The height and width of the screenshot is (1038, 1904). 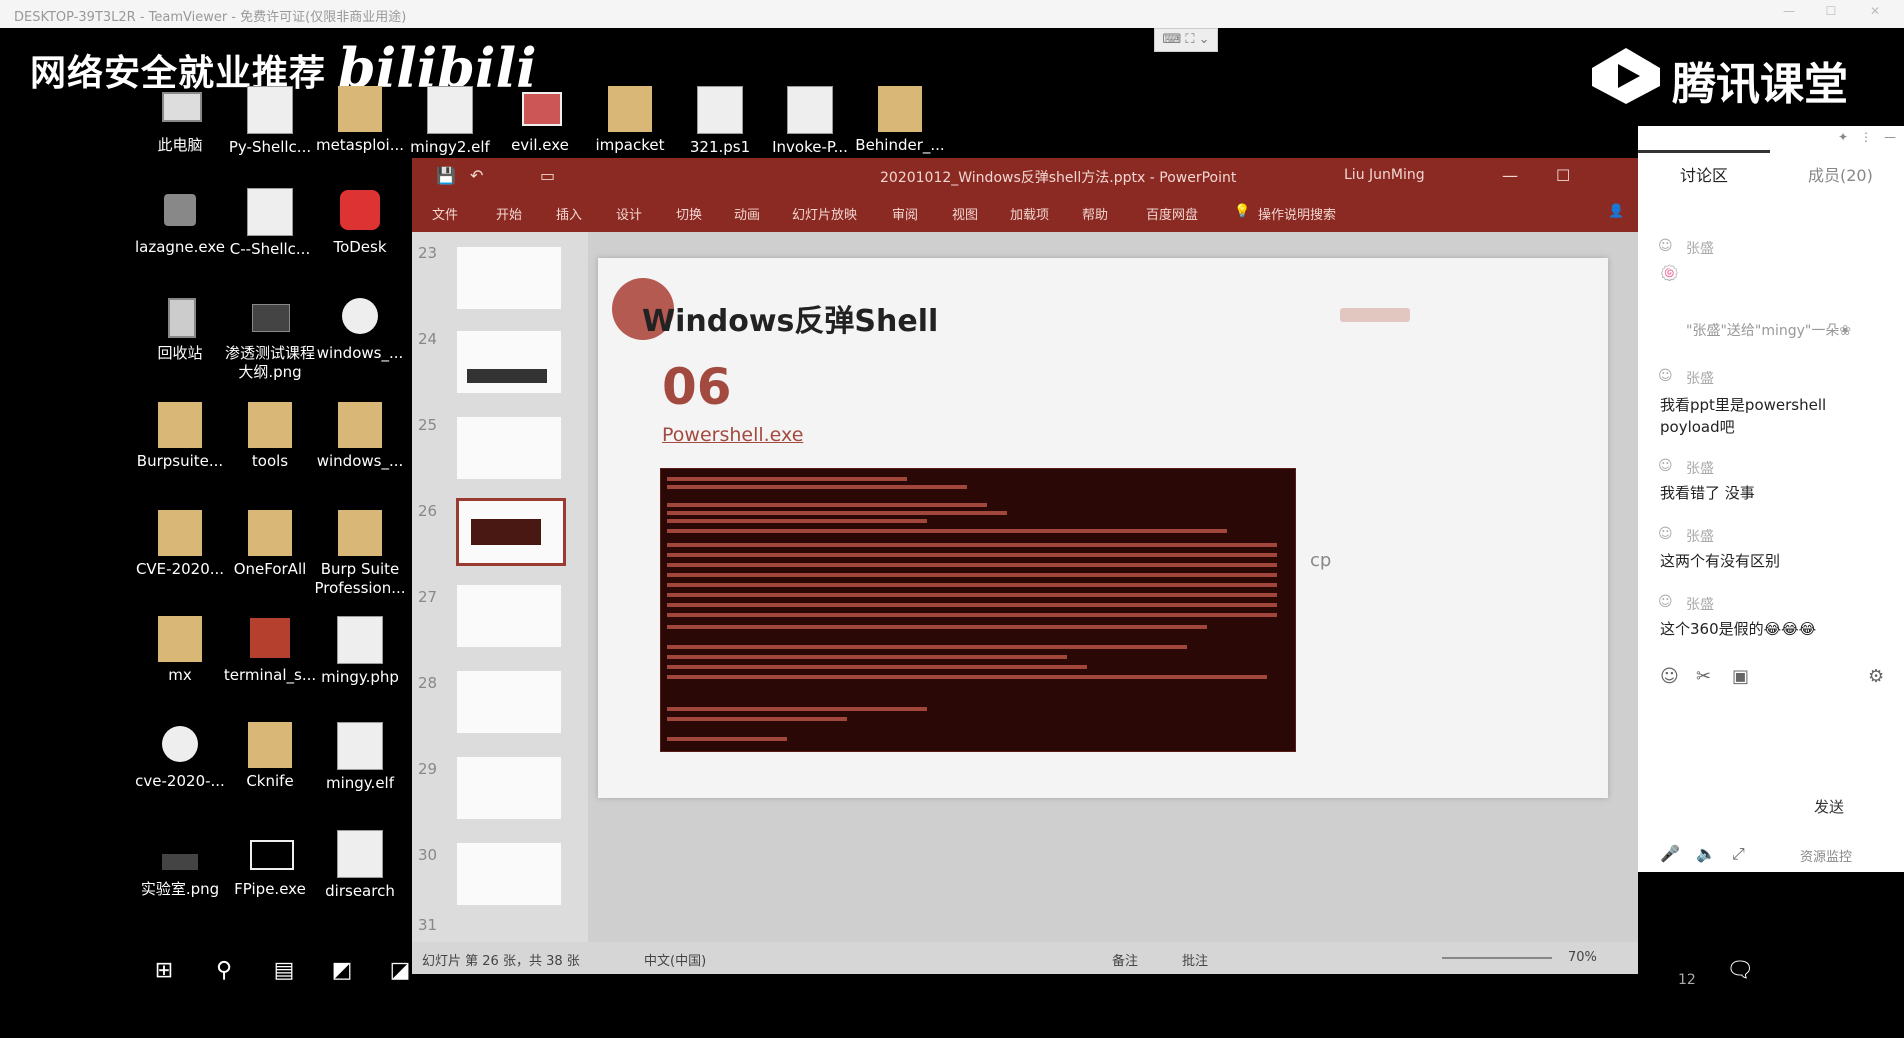 I want to click on zip-icon, so click(x=180, y=745).